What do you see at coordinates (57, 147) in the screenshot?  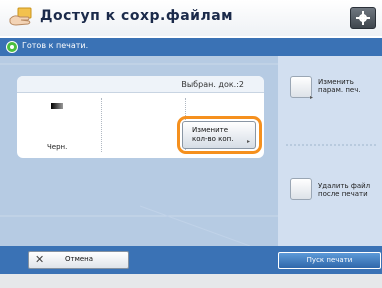 I see `color-mode-label: Черн.` at bounding box center [57, 147].